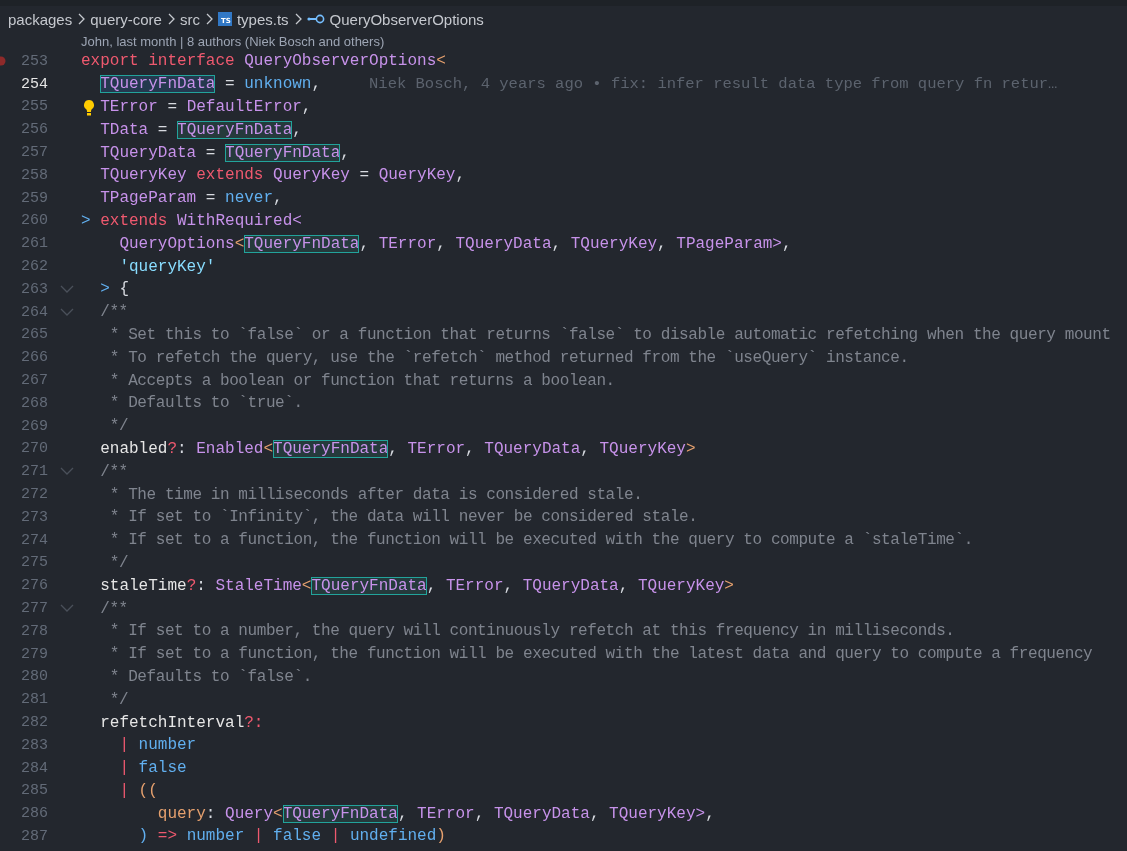 The image size is (1127, 851). Describe the element at coordinates (34, 426) in the screenshot. I see `line-number: 269` at that location.